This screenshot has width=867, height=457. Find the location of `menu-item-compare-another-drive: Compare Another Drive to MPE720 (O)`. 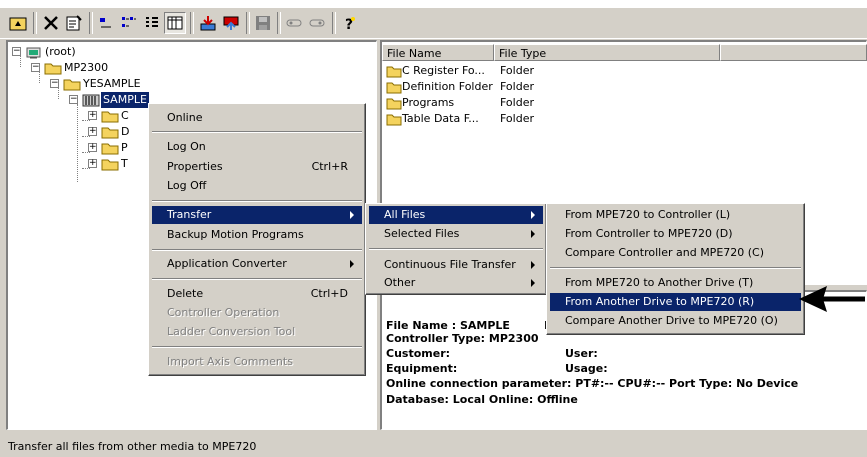

menu-item-compare-another-drive: Compare Another Drive to MPE720 (O) is located at coordinates (675, 321).